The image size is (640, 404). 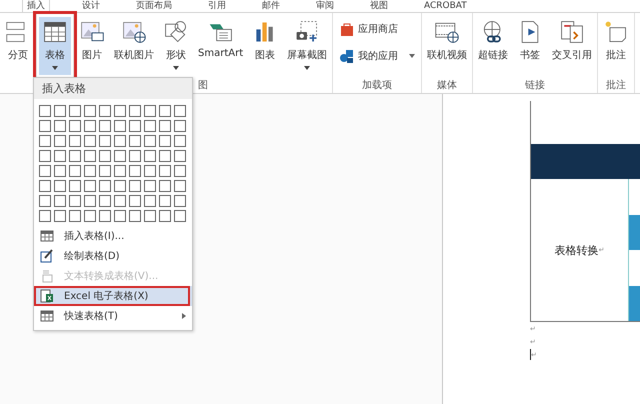 What do you see at coordinates (176, 46) in the screenshot?
I see `ribbon-button: 形状` at bounding box center [176, 46].